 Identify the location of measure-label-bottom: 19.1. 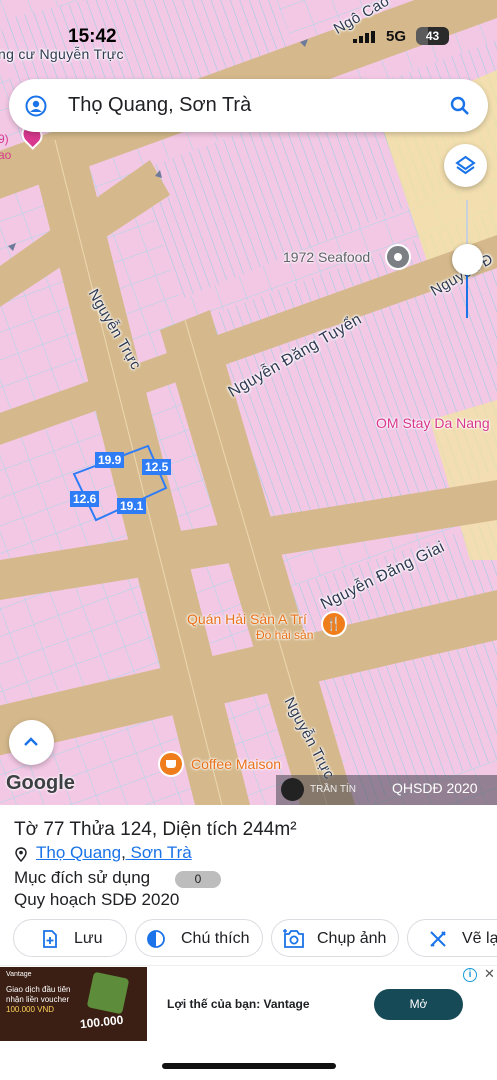
(132, 506).